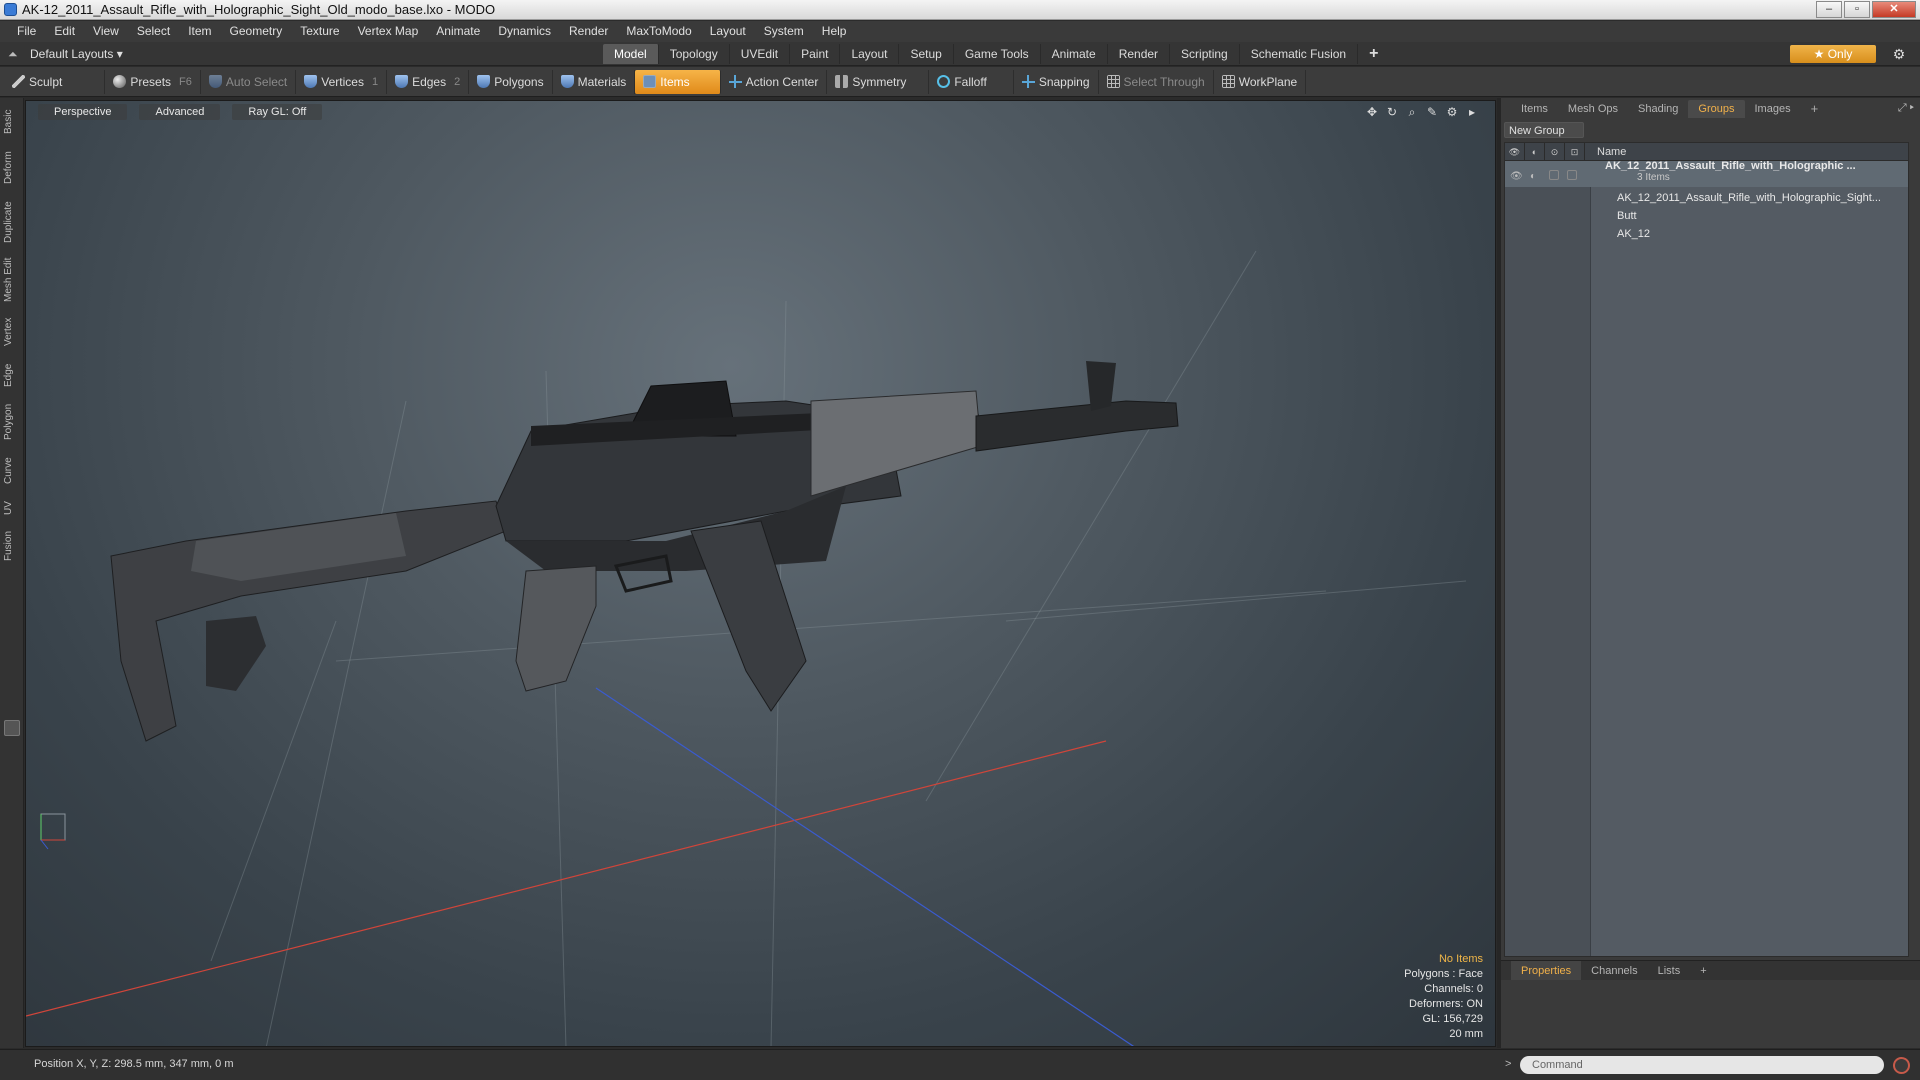  What do you see at coordinates (834, 31) in the screenshot?
I see `menu-help: Help` at bounding box center [834, 31].